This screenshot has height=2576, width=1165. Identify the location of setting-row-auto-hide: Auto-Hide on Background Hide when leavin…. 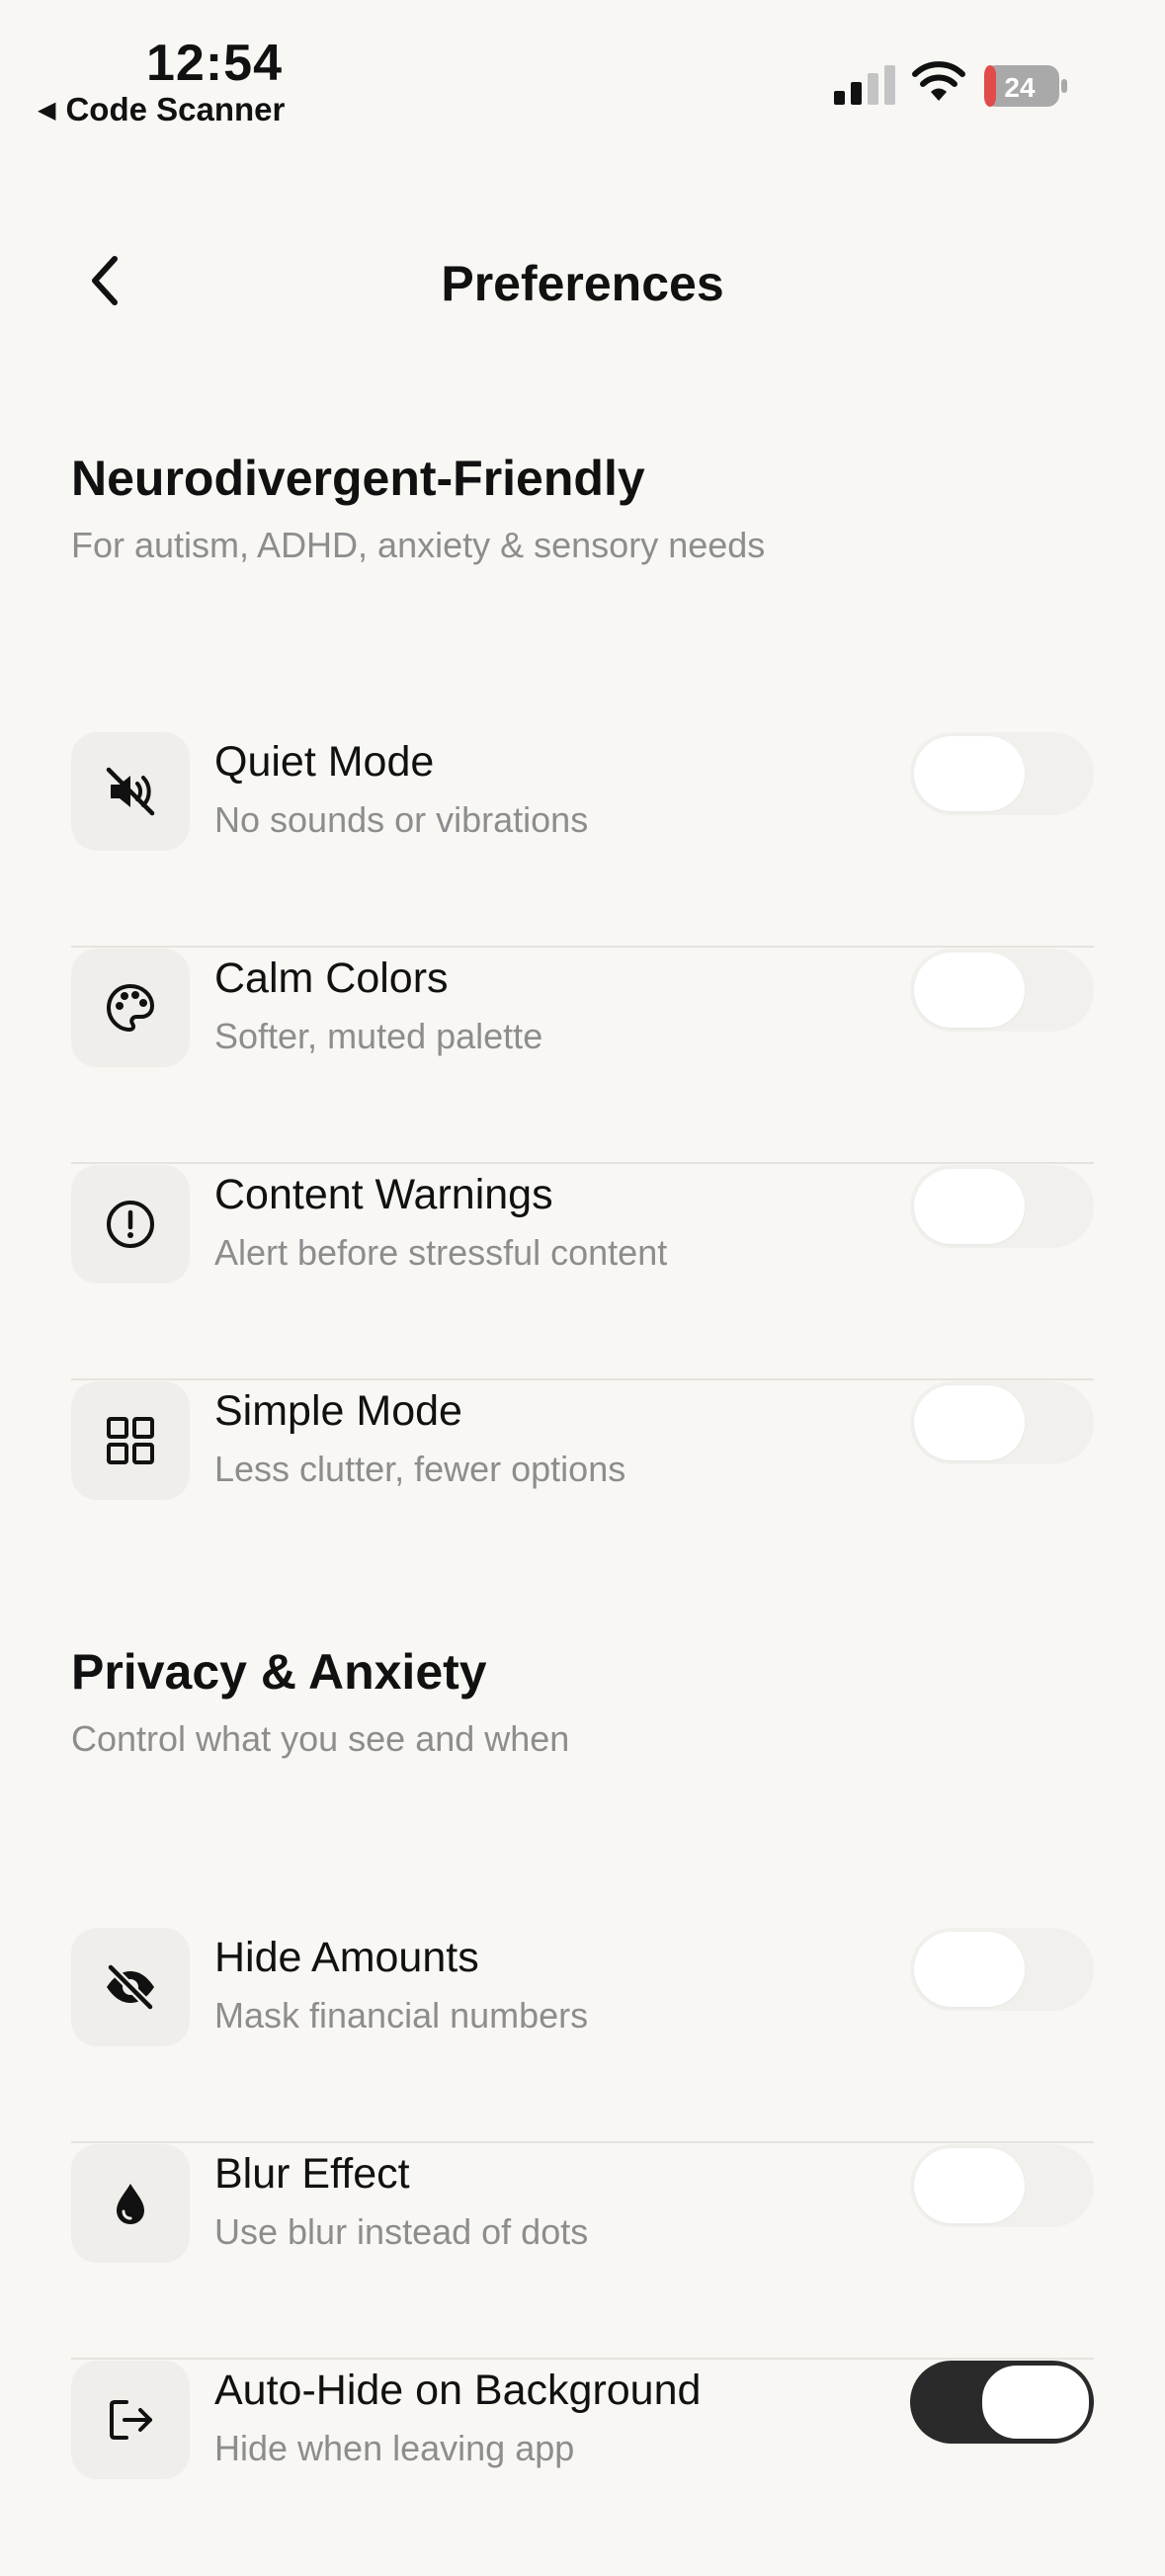
(582, 2468).